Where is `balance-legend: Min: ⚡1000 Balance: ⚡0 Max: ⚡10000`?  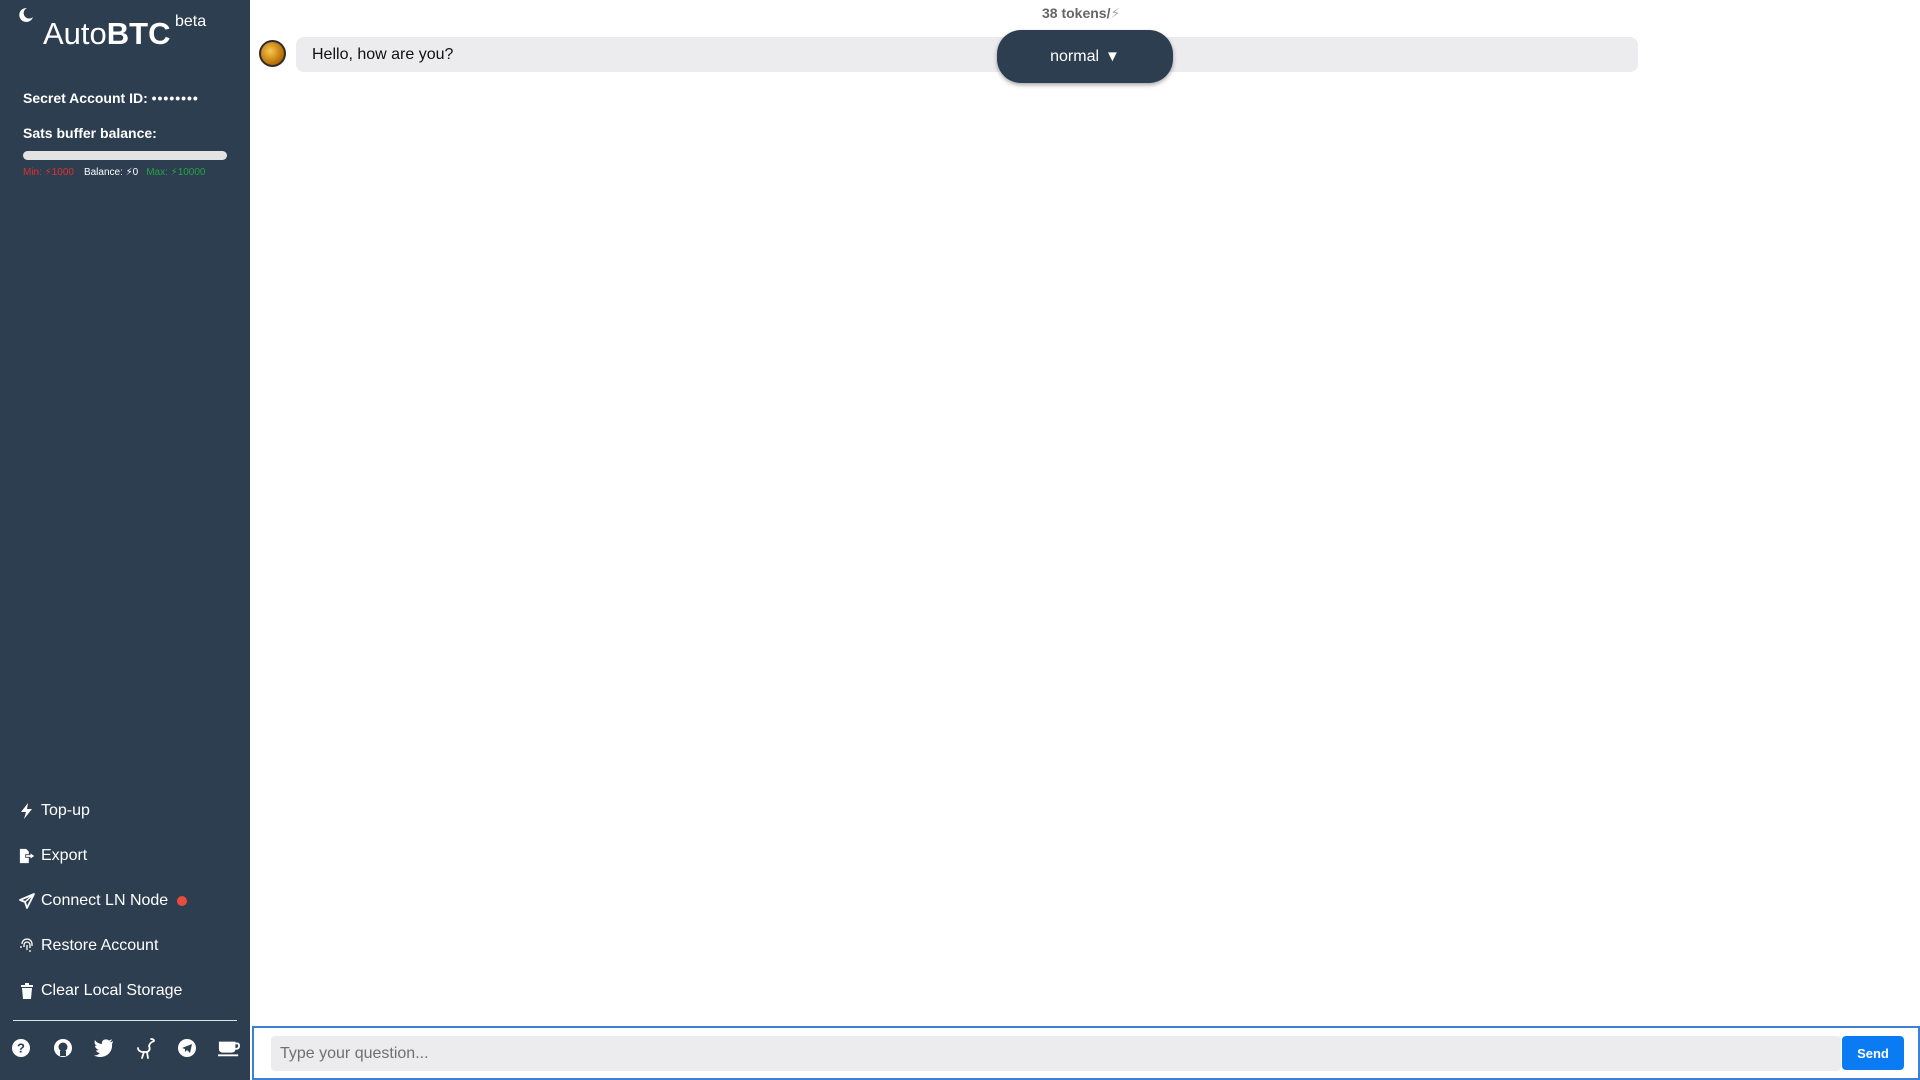 balance-legend: Min: ⚡1000 Balance: ⚡0 Max: ⚡10000 is located at coordinates (128, 172).